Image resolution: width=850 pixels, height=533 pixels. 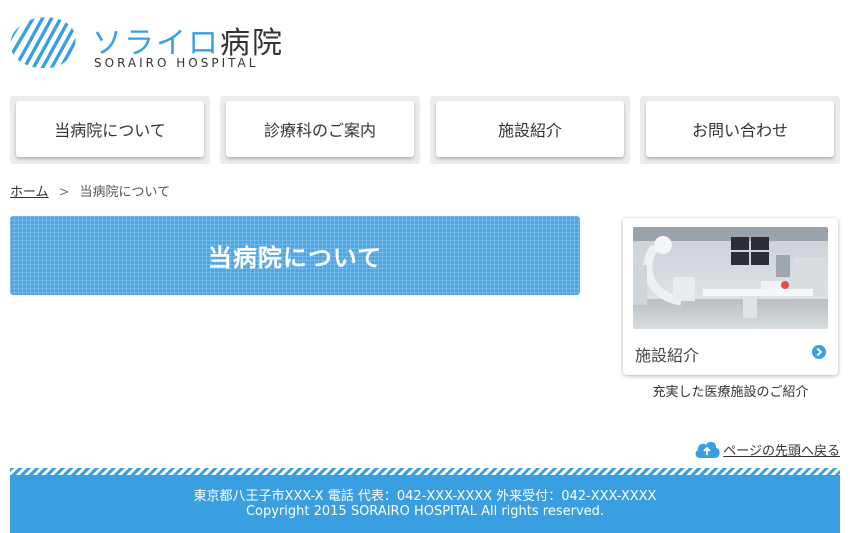 What do you see at coordinates (150, 44) in the screenshot?
I see `site-logo: ソライロ病院 SORAIRO HOSPITAL` at bounding box center [150, 44].